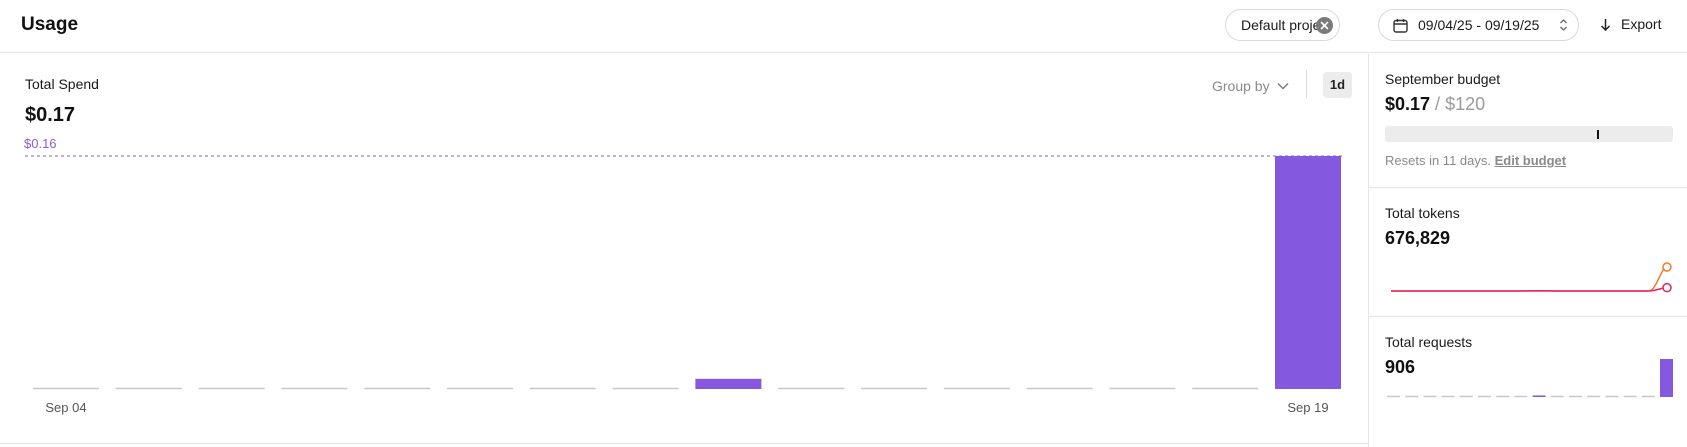 The image size is (1687, 447). Describe the element at coordinates (1400, 25) in the screenshot. I see `calendar-icon` at that location.